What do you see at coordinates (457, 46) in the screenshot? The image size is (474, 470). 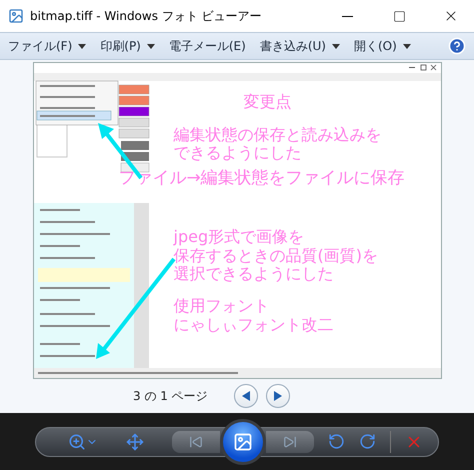 I see `help-icon` at bounding box center [457, 46].